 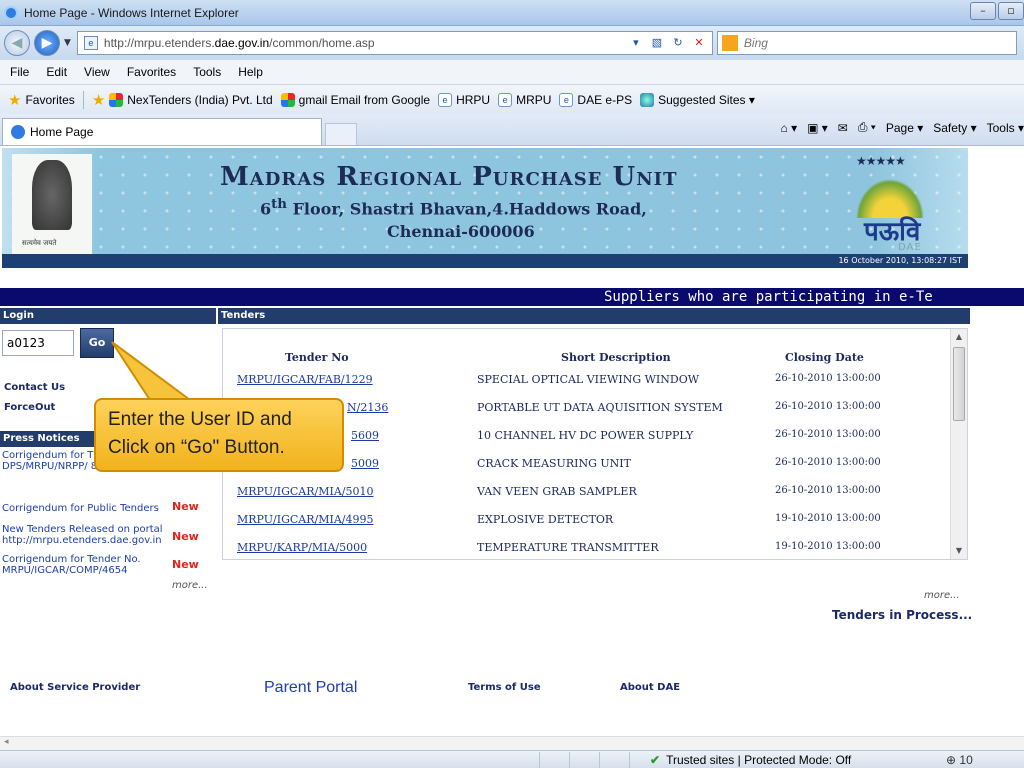 What do you see at coordinates (341, 134) in the screenshot?
I see `new-tab-button` at bounding box center [341, 134].